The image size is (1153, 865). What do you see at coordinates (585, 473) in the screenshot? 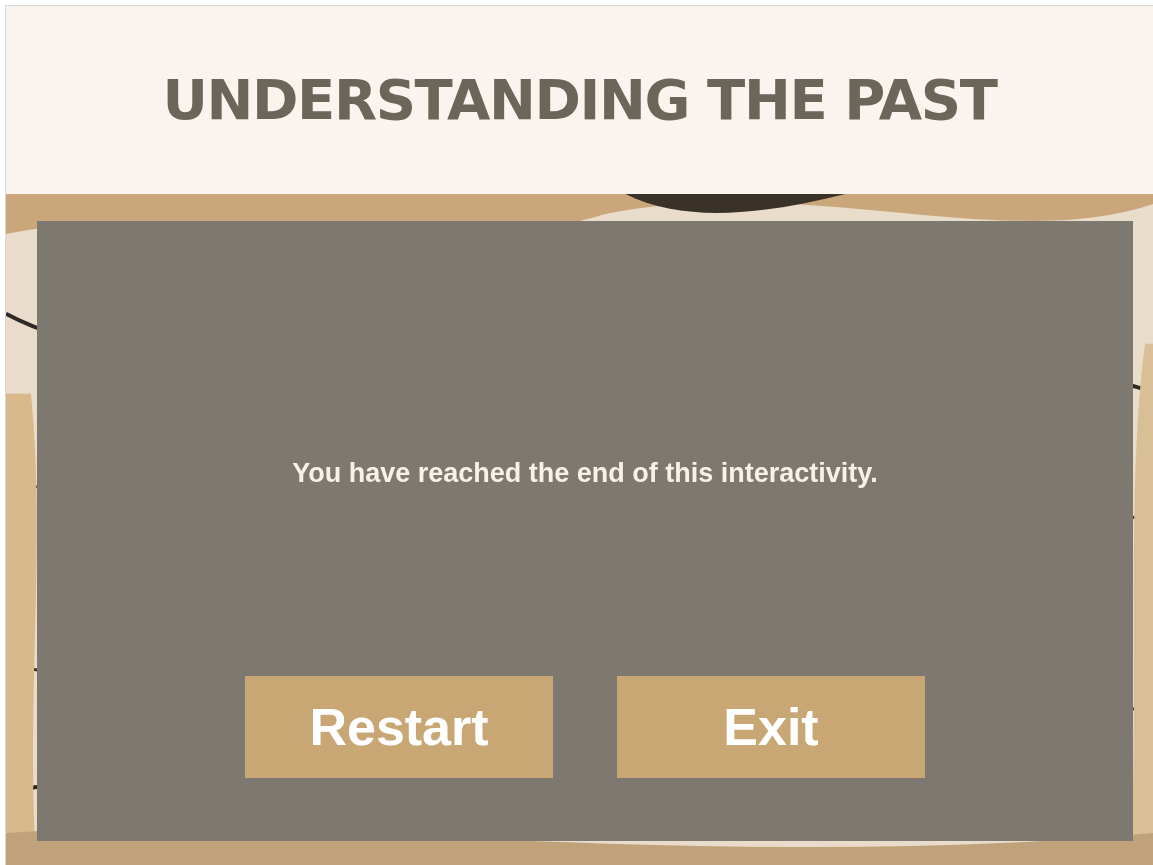
I see `end-message: You have reached the end of this interactivity.` at bounding box center [585, 473].